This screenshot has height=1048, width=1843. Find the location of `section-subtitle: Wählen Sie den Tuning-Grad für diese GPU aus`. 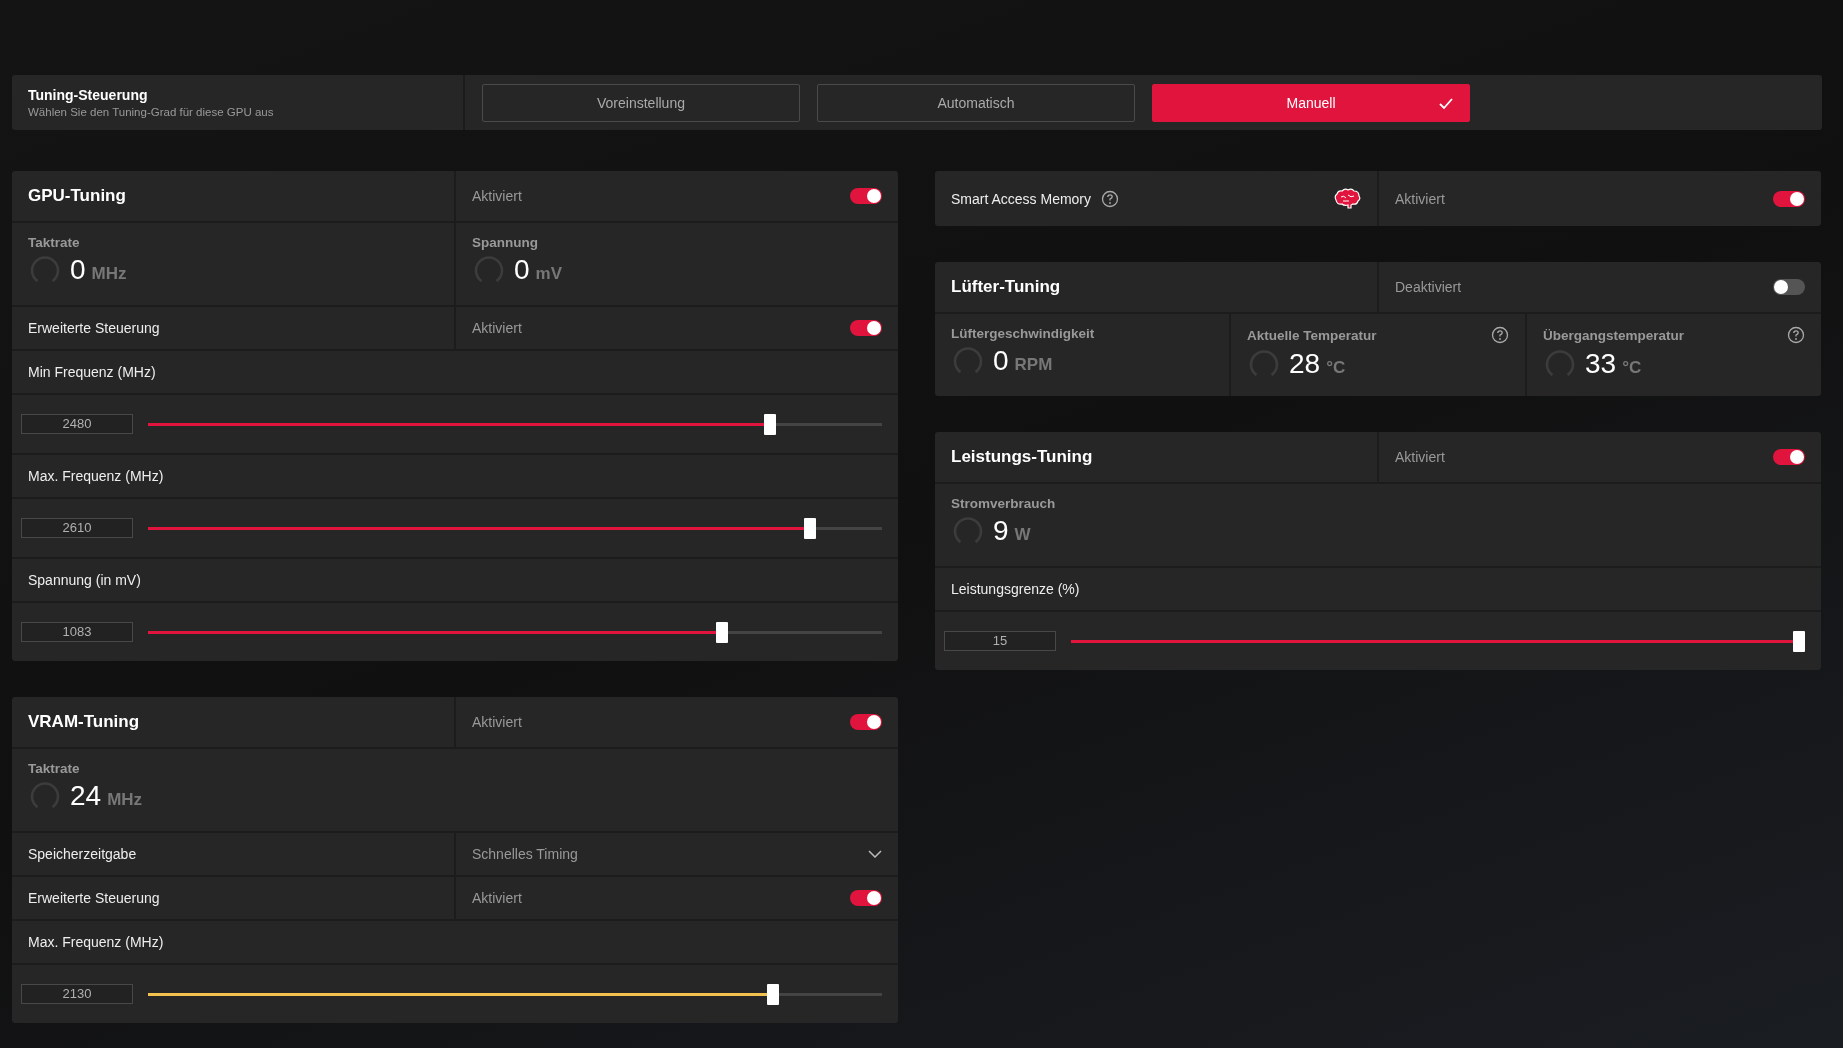

section-subtitle: Wählen Sie den Tuning-Grad für diese GPU aus is located at coordinates (151, 112).